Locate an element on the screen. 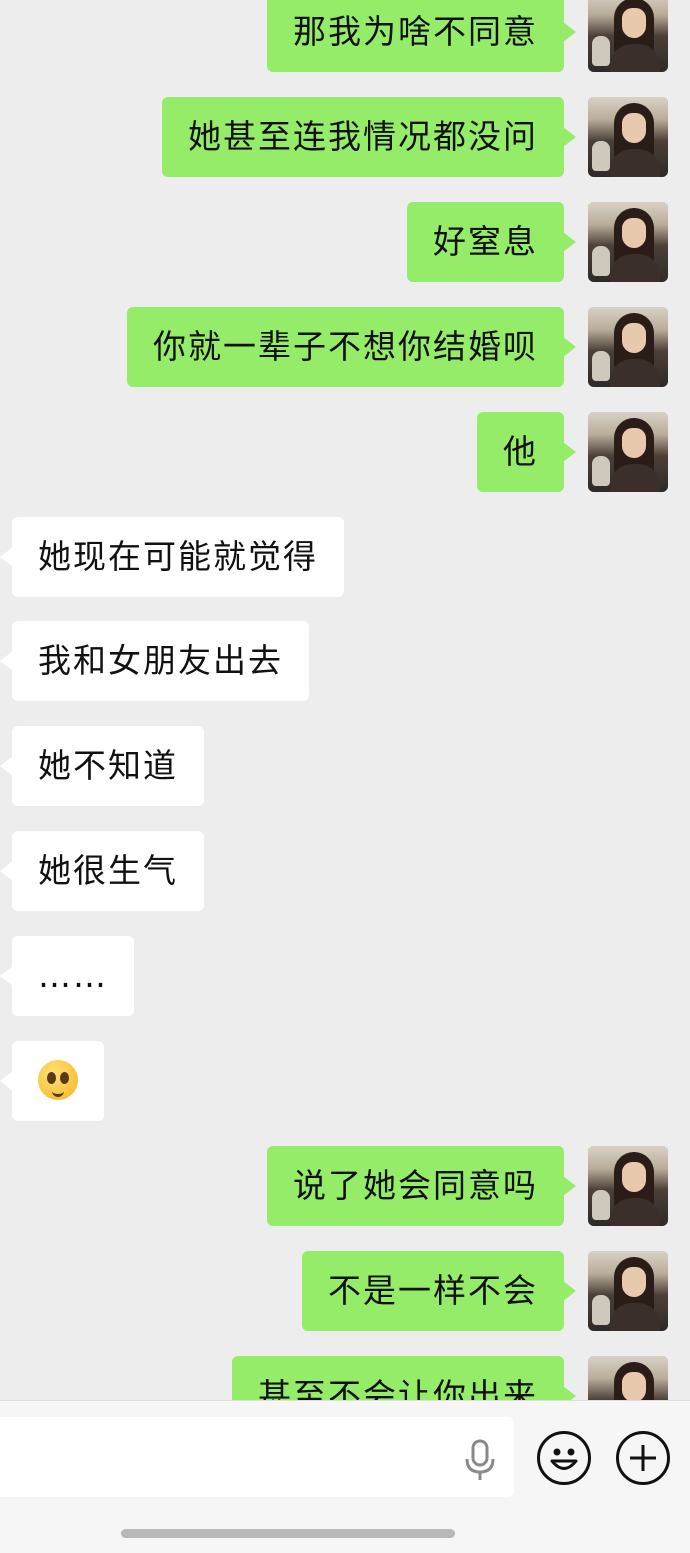  message-row: 我和女朋友出去 is located at coordinates (345, 661).